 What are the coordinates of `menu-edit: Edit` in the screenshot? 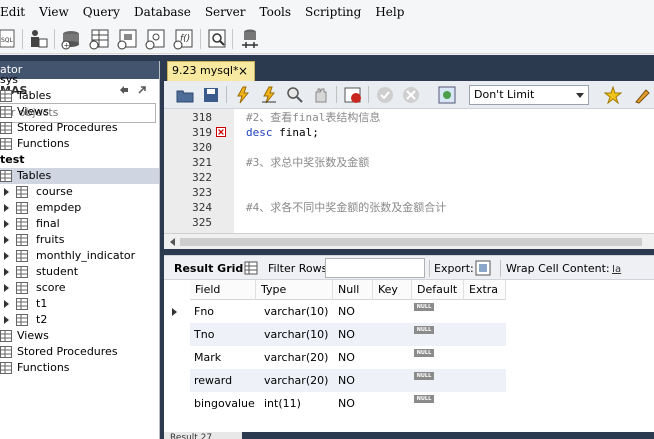 It's located at (16, 12).